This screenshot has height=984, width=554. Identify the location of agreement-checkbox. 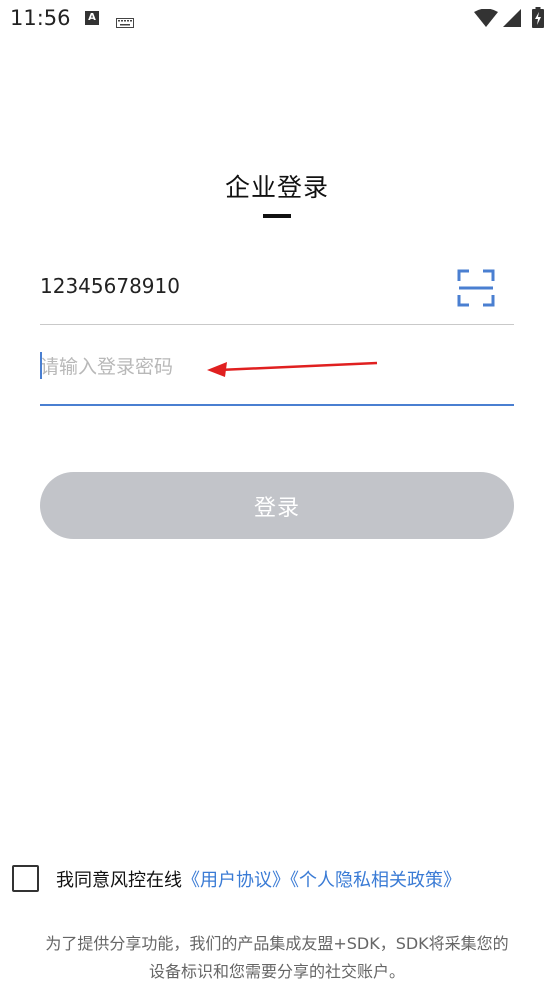
(25, 878).